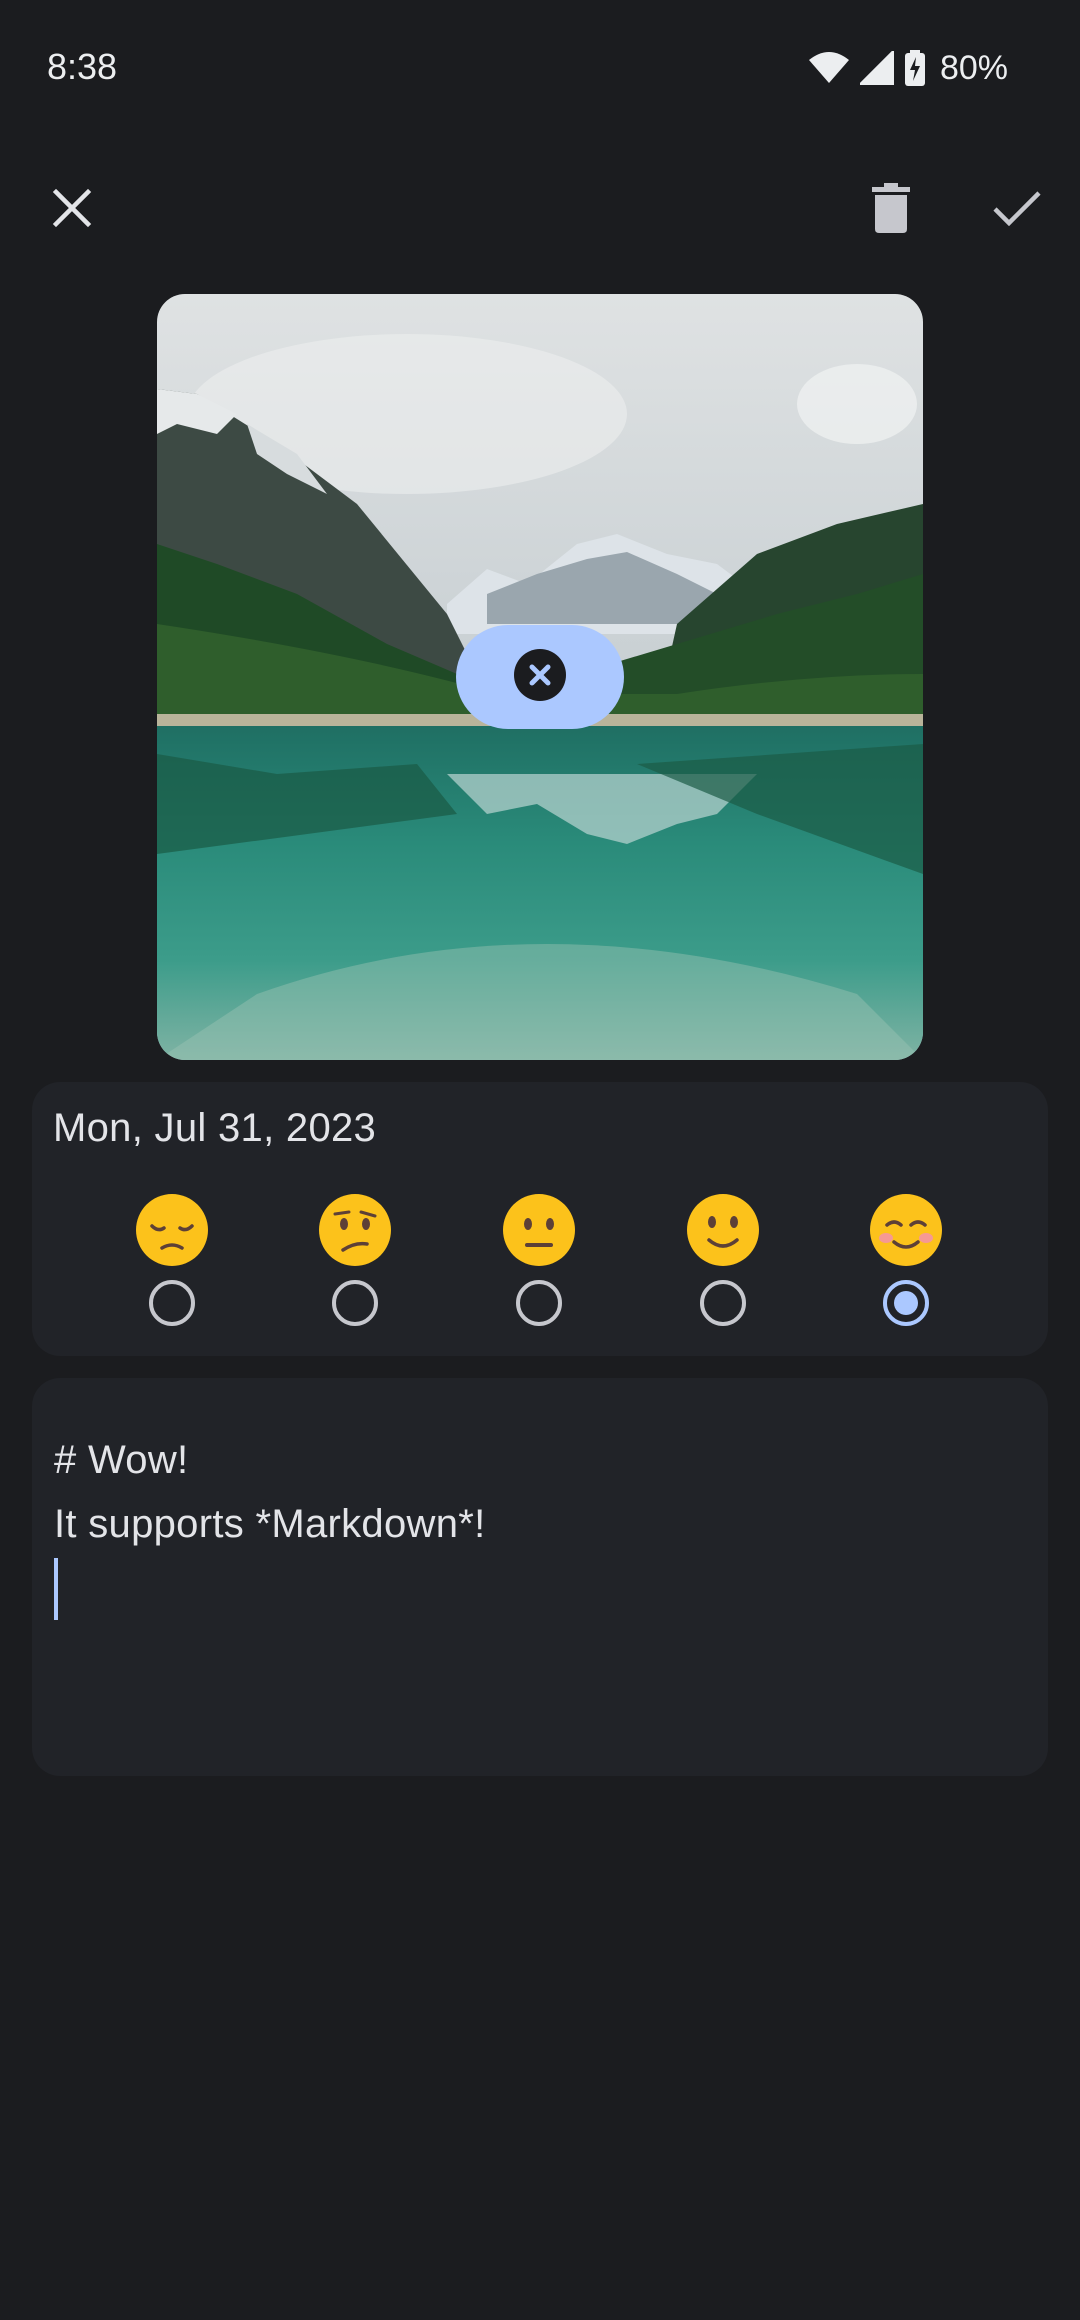  What do you see at coordinates (540, 1592) in the screenshot?
I see `note-text-field: # Wow! It supports *Markdown*!` at bounding box center [540, 1592].